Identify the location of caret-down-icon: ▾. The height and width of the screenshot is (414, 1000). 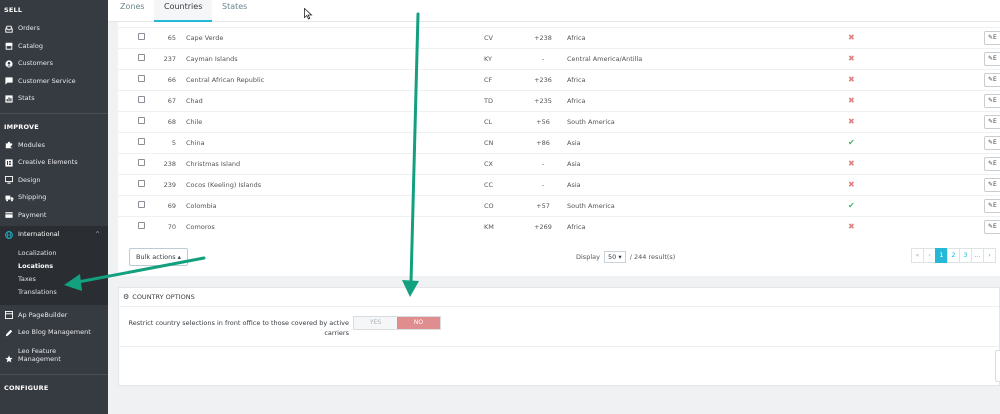
(620, 257).